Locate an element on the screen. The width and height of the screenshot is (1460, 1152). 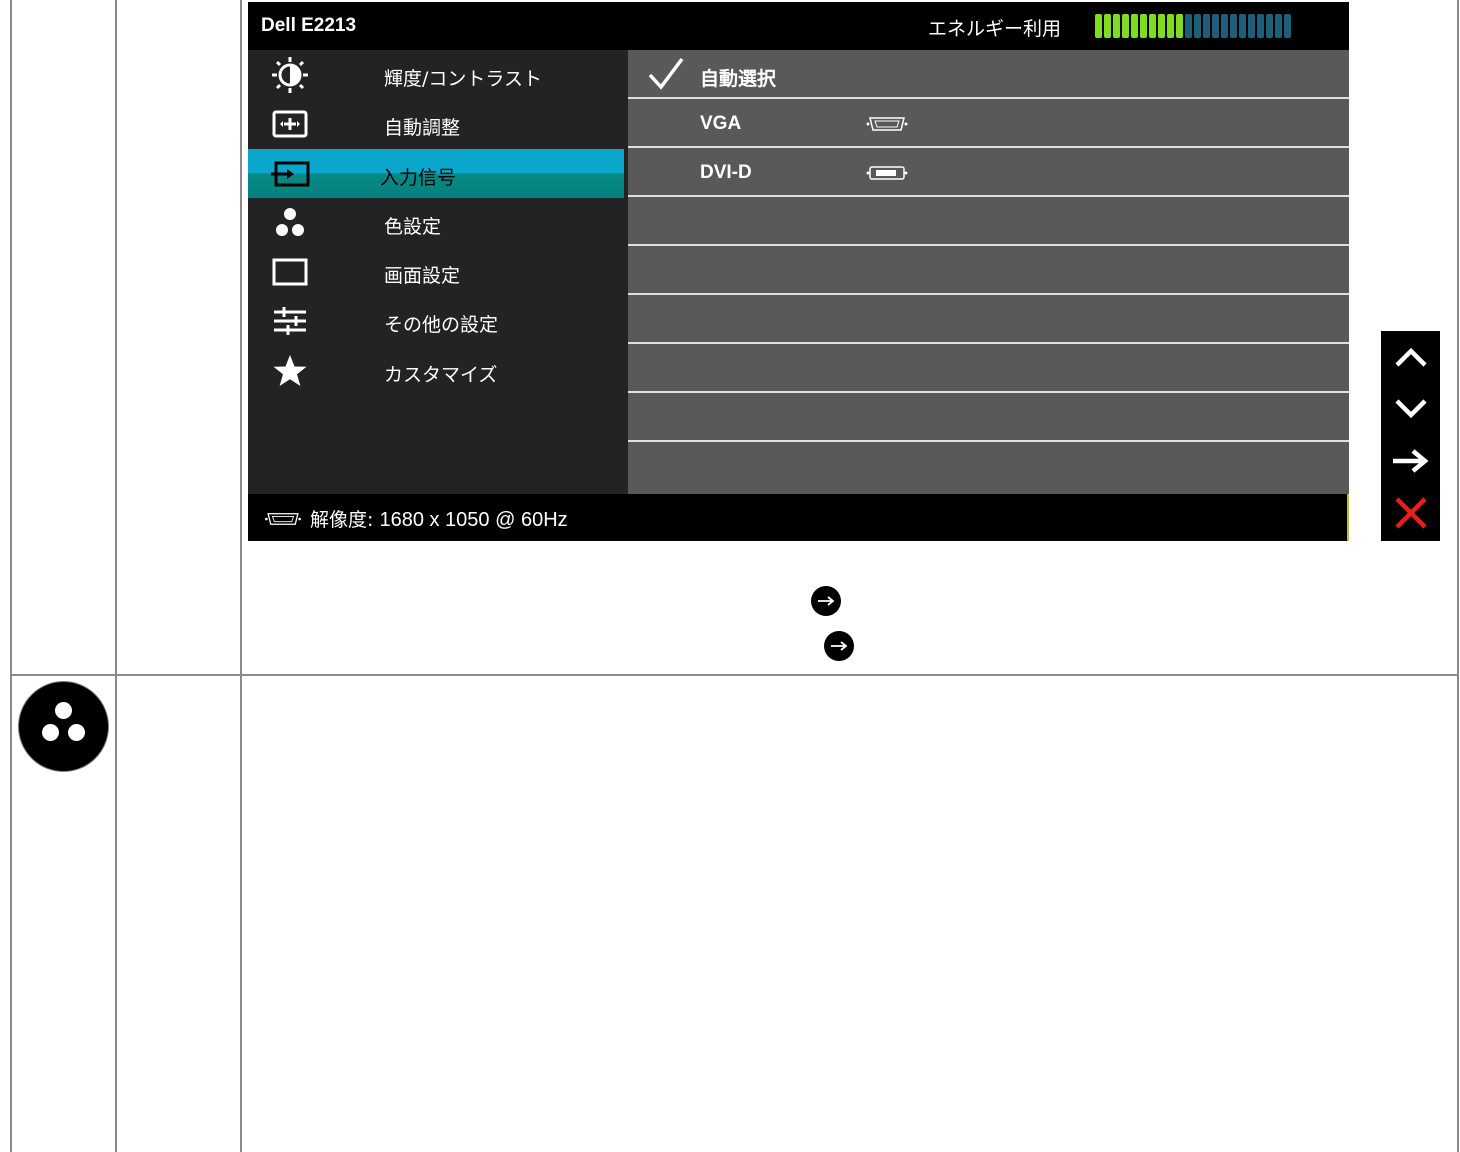
menu-item-label: 色設定 is located at coordinates (413, 227).